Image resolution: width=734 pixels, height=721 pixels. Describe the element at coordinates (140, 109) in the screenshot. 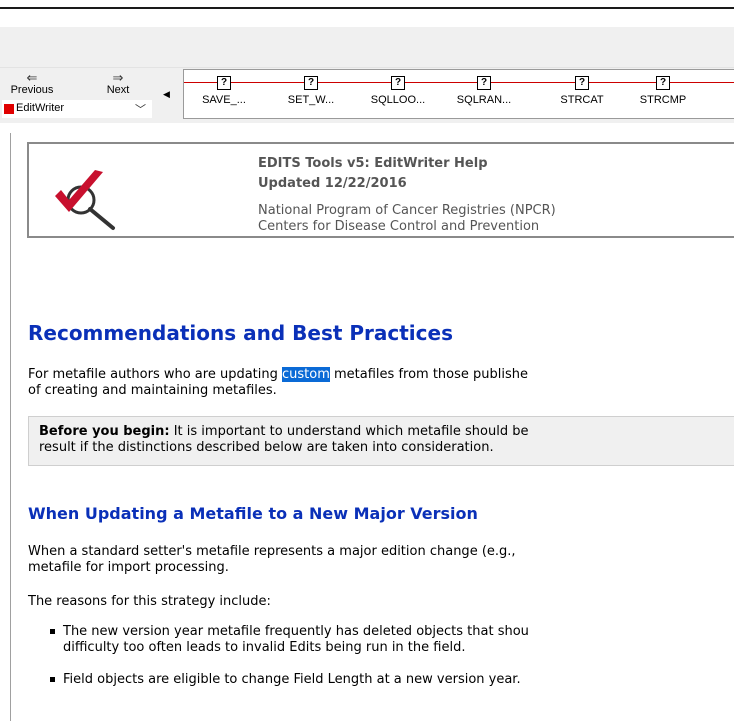

I see `chevron-down-icon: ﹀` at that location.